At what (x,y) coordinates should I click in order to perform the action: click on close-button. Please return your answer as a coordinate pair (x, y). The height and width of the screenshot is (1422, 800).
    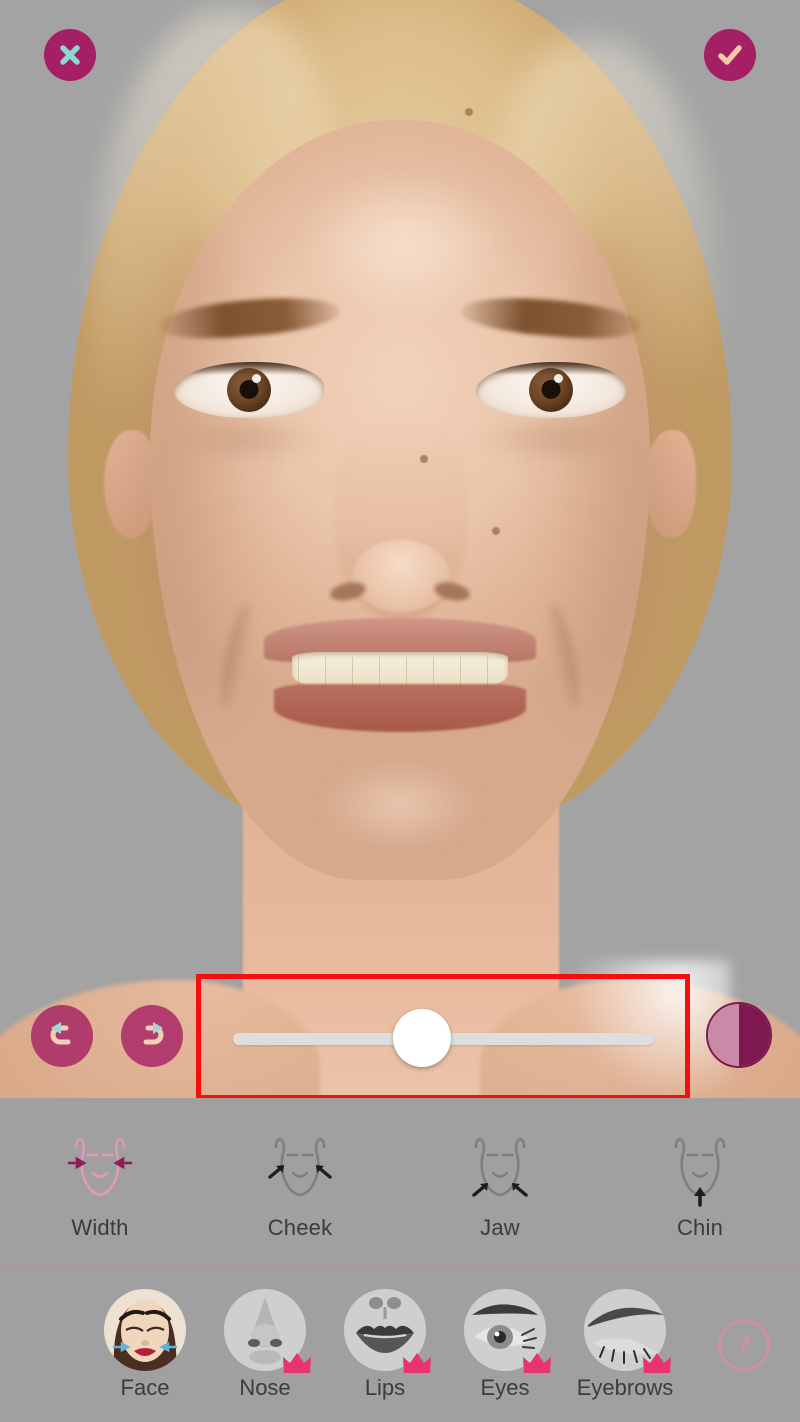
    Looking at the image, I should click on (70, 55).